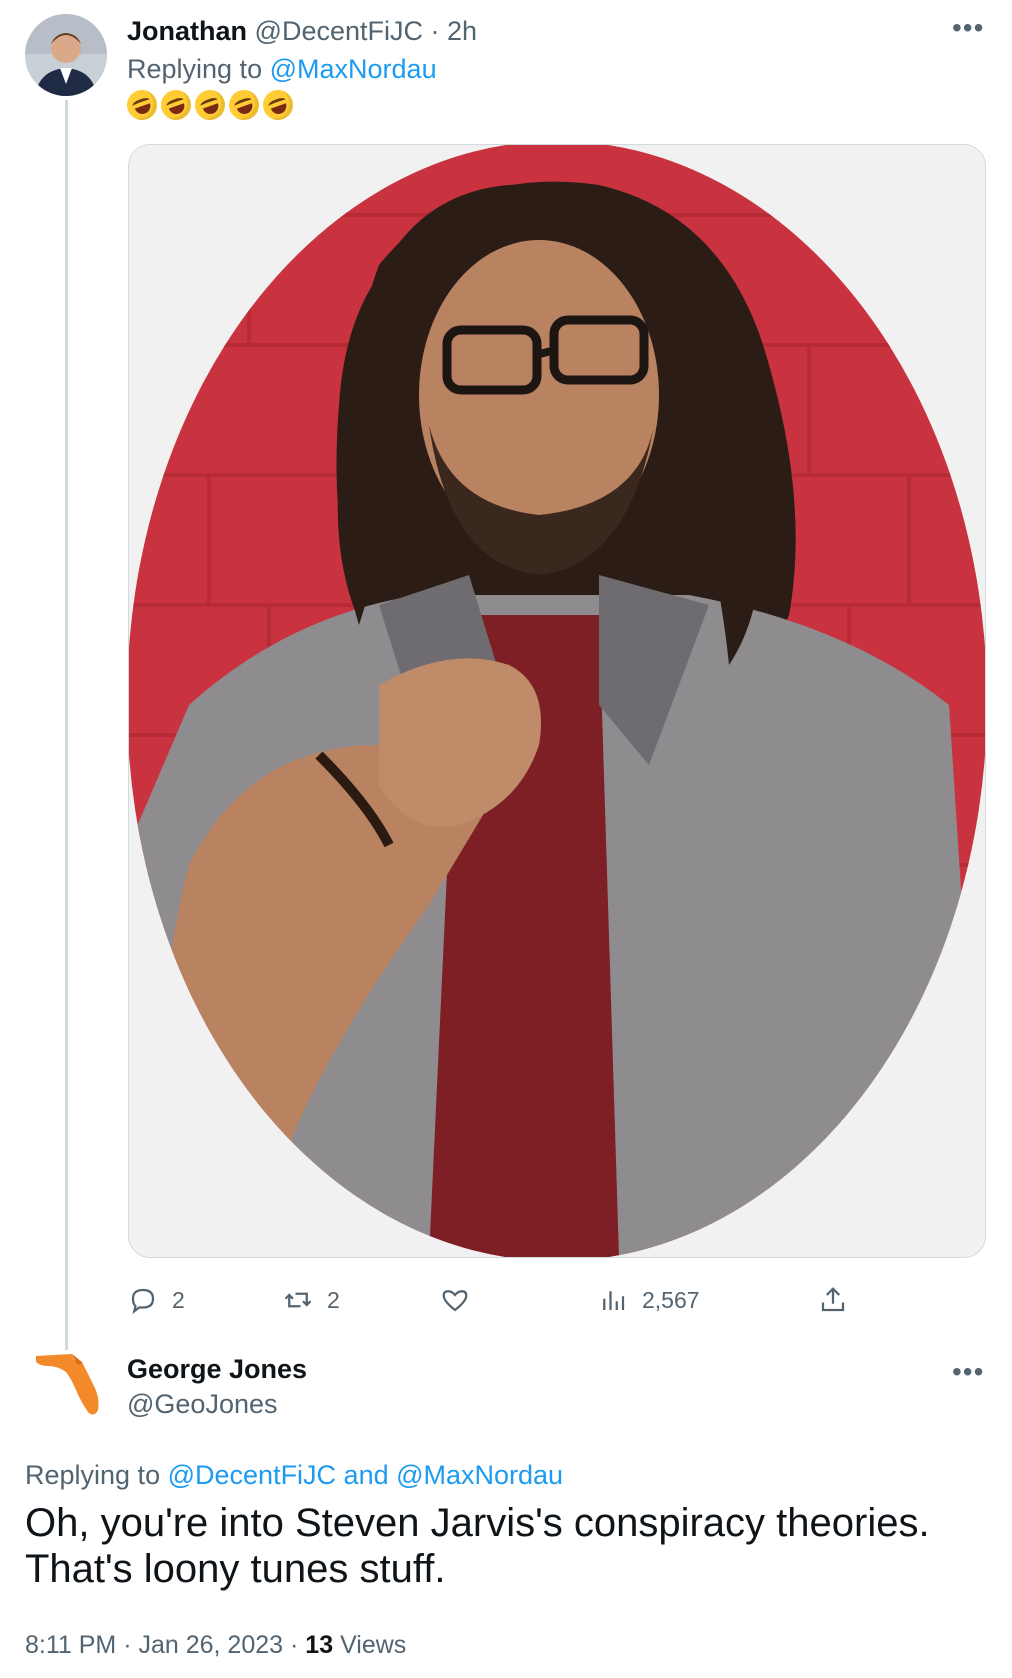  I want to click on share-icon, so click(833, 1299).